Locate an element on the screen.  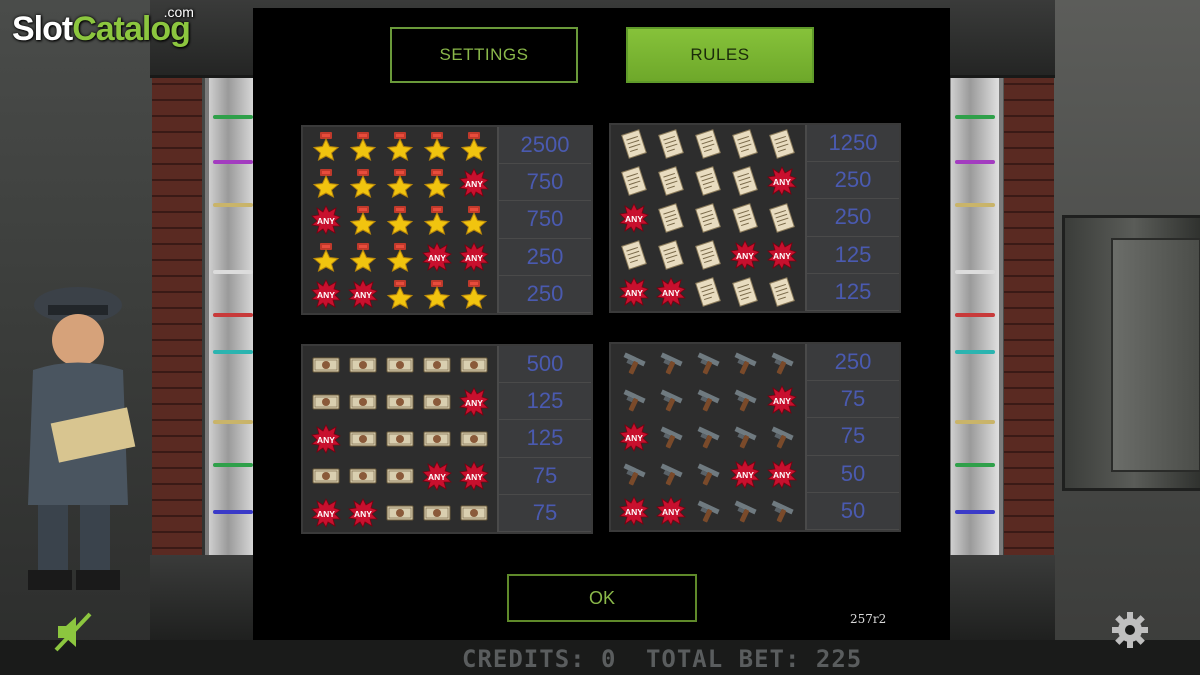
payout-value: 125 is located at coordinates (544, 439).